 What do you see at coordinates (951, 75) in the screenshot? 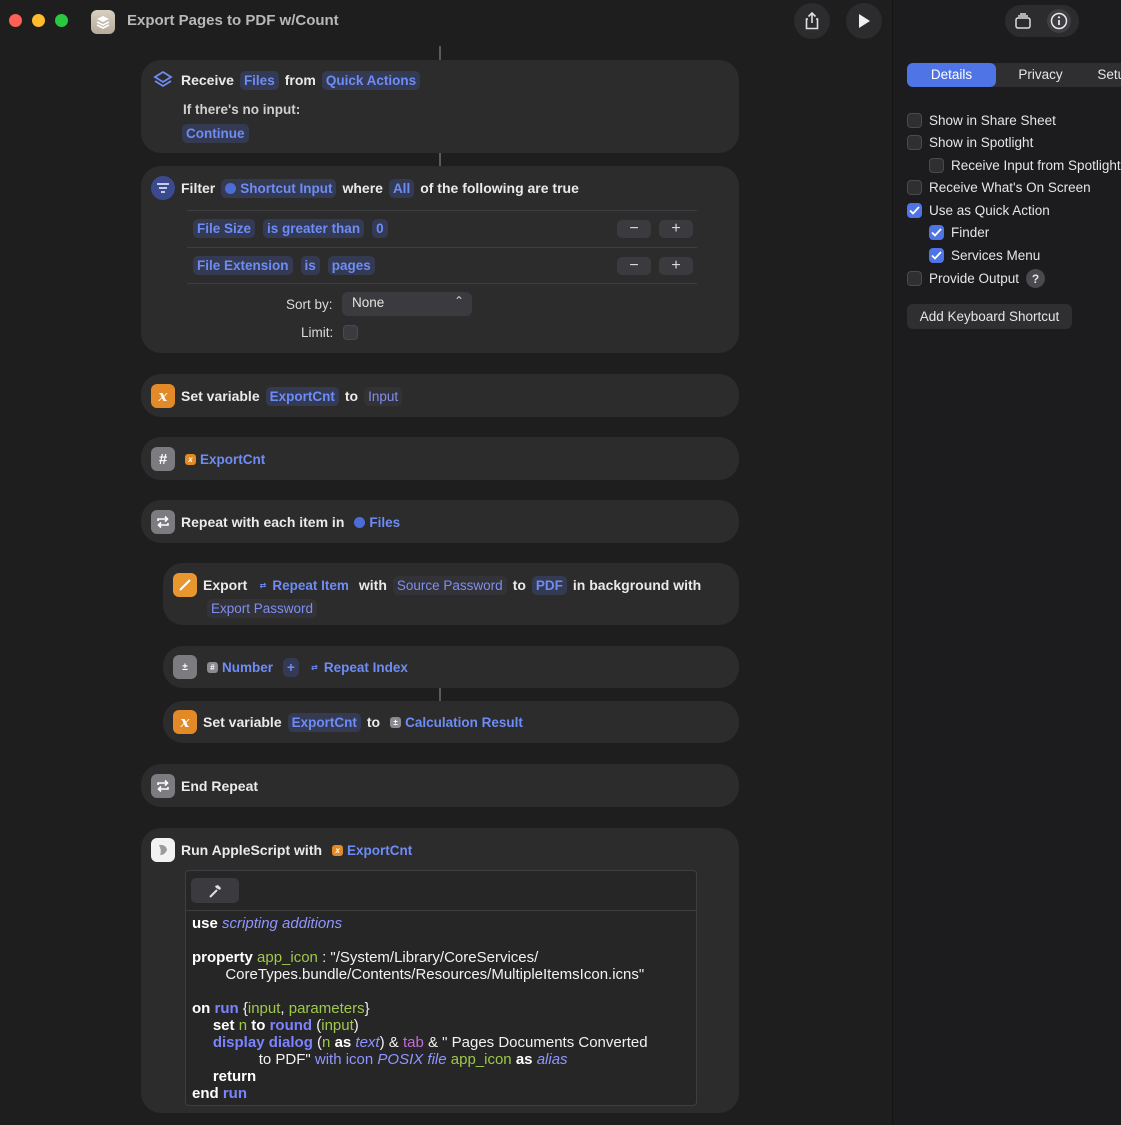
I see `tab-details: Details` at bounding box center [951, 75].